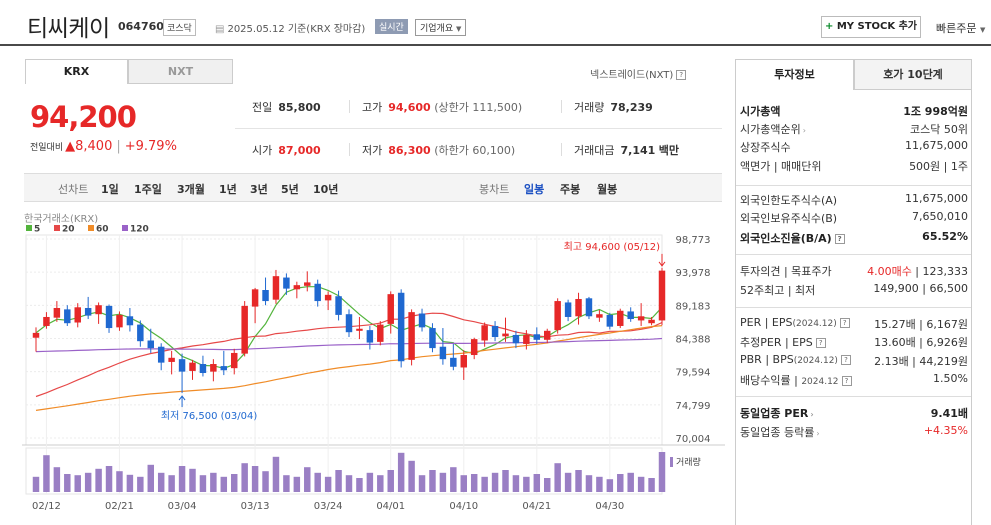 This screenshot has height=525, width=991. I want to click on change-label: 전일대비, so click(47, 148).